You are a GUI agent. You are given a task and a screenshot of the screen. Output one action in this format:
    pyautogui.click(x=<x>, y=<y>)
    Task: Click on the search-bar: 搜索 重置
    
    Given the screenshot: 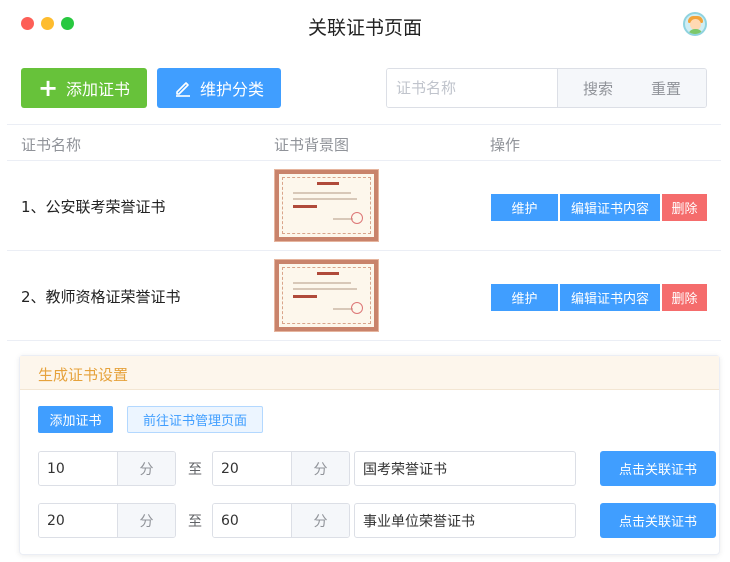 What is the action you would take?
    pyautogui.click(x=546, y=88)
    